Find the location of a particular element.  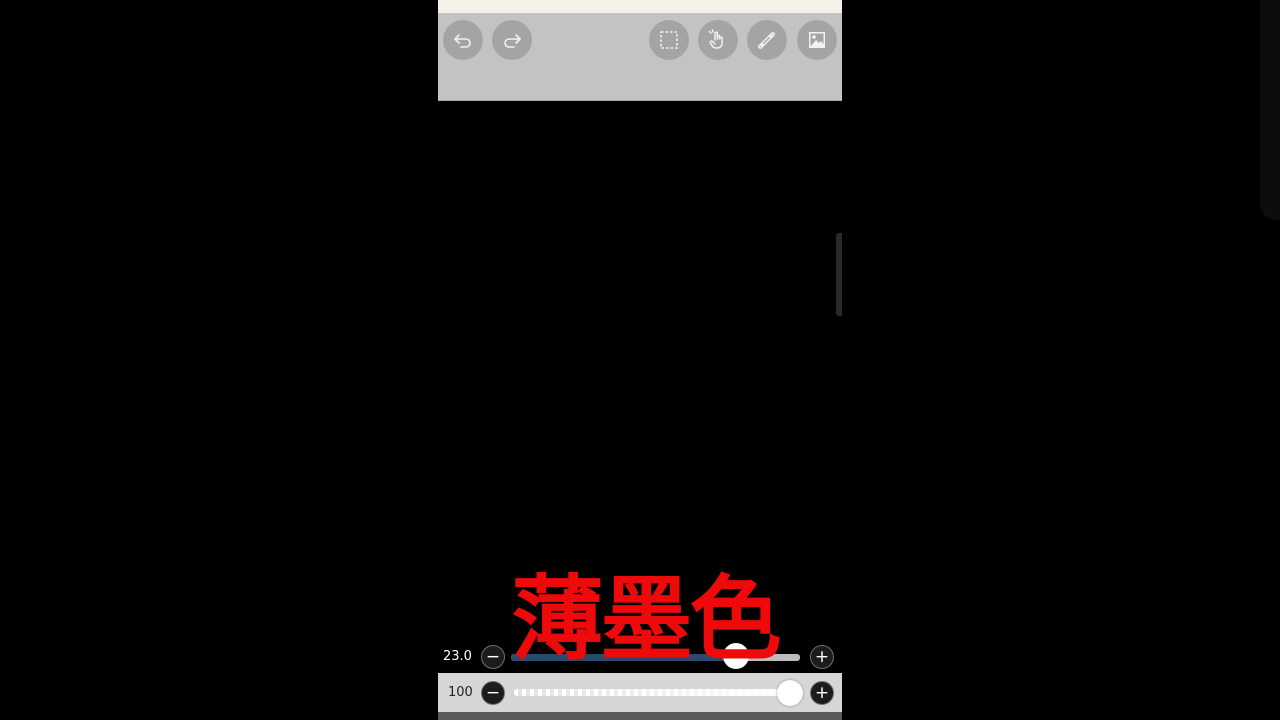

toolbar is located at coordinates (640, 57).